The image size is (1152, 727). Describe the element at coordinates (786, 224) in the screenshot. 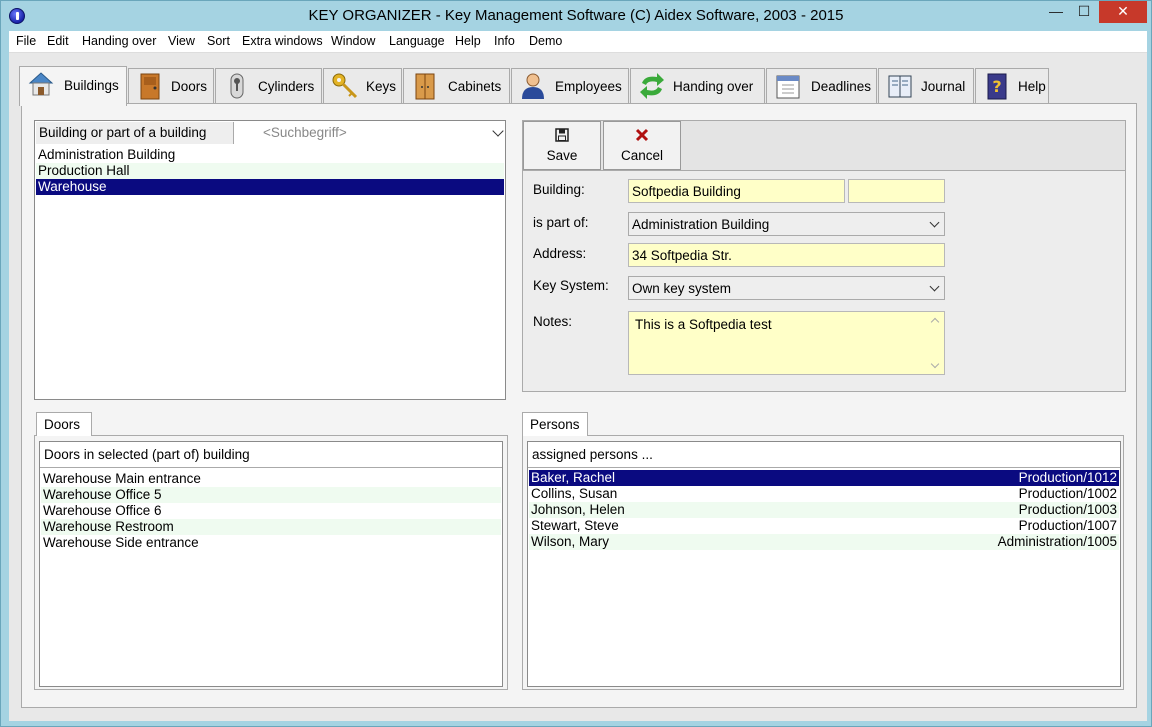

I see `part-of-select: Administration Building` at that location.